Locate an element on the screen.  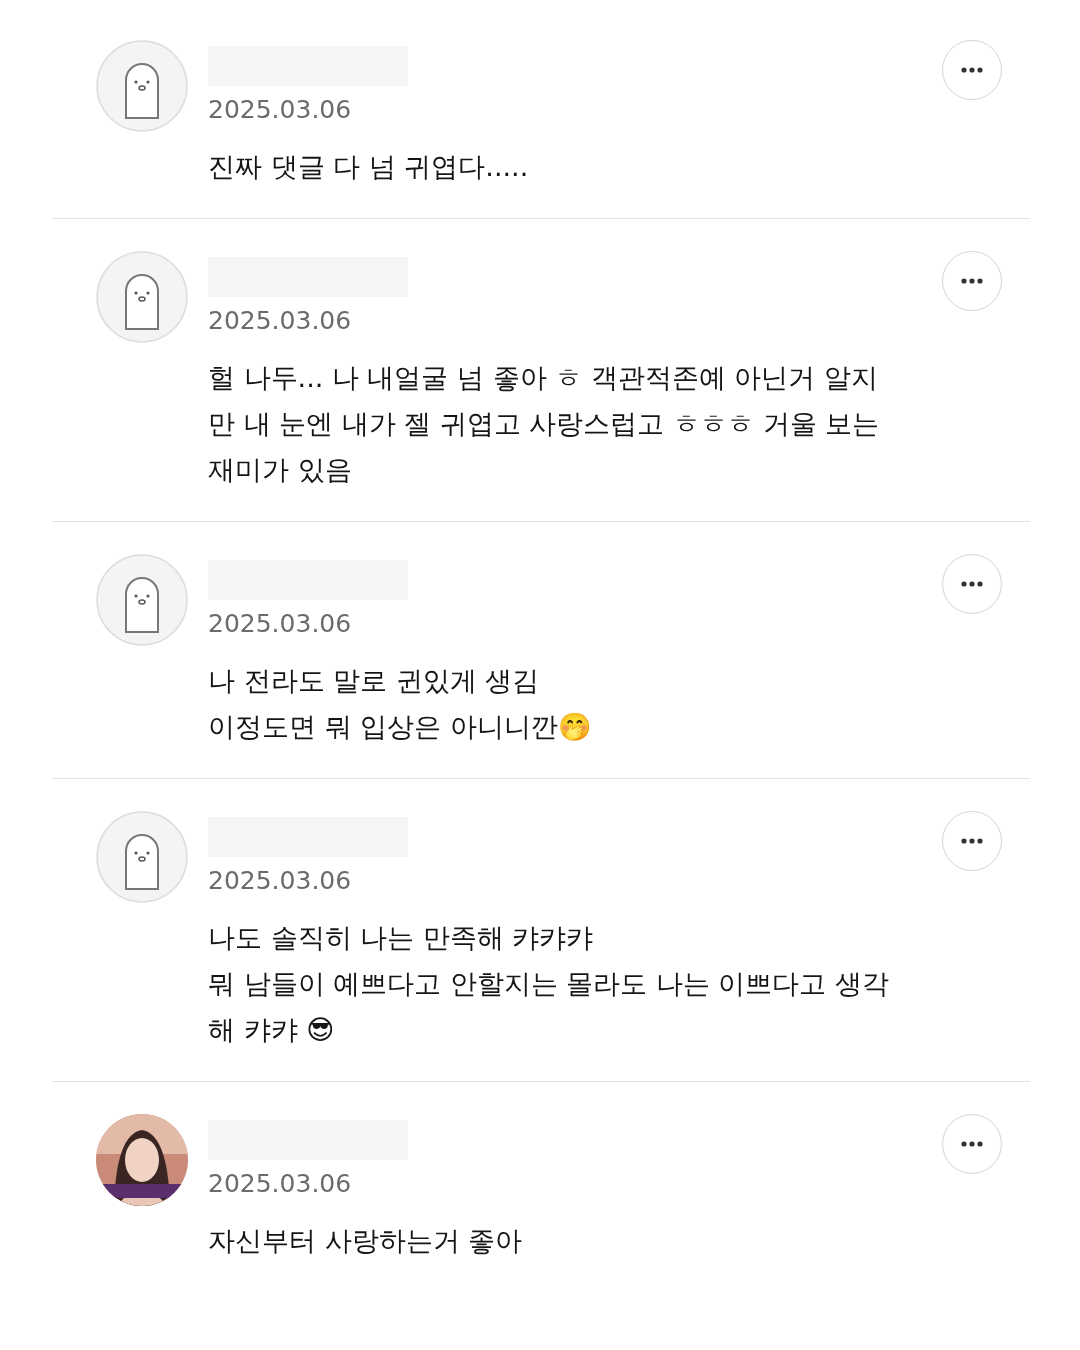
comment-text: 자신부터 사랑하는거 좋아 is located at coordinates (366, 1241).